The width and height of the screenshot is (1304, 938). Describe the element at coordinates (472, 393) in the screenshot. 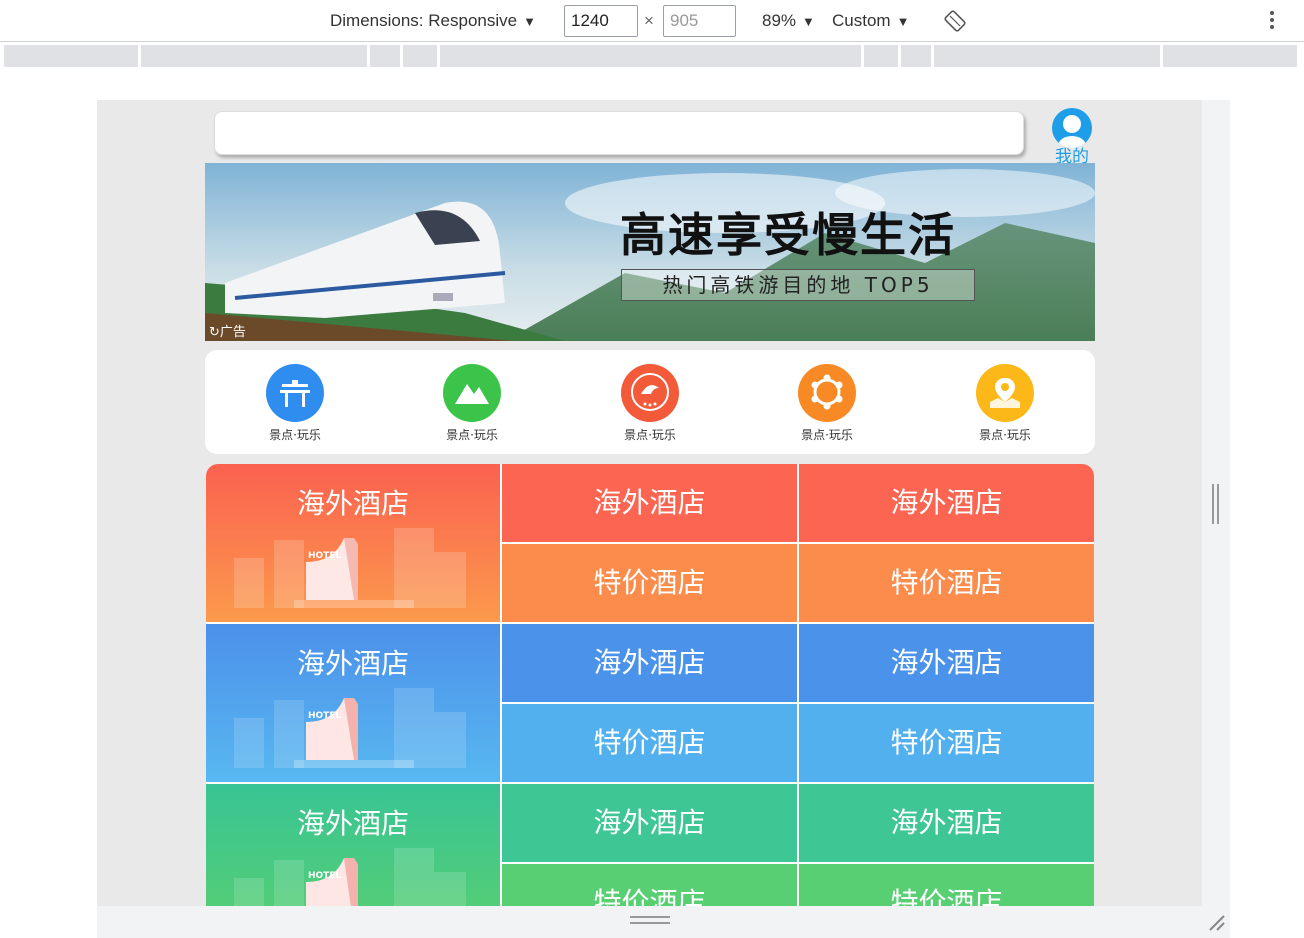

I see `mountain-icon` at that location.